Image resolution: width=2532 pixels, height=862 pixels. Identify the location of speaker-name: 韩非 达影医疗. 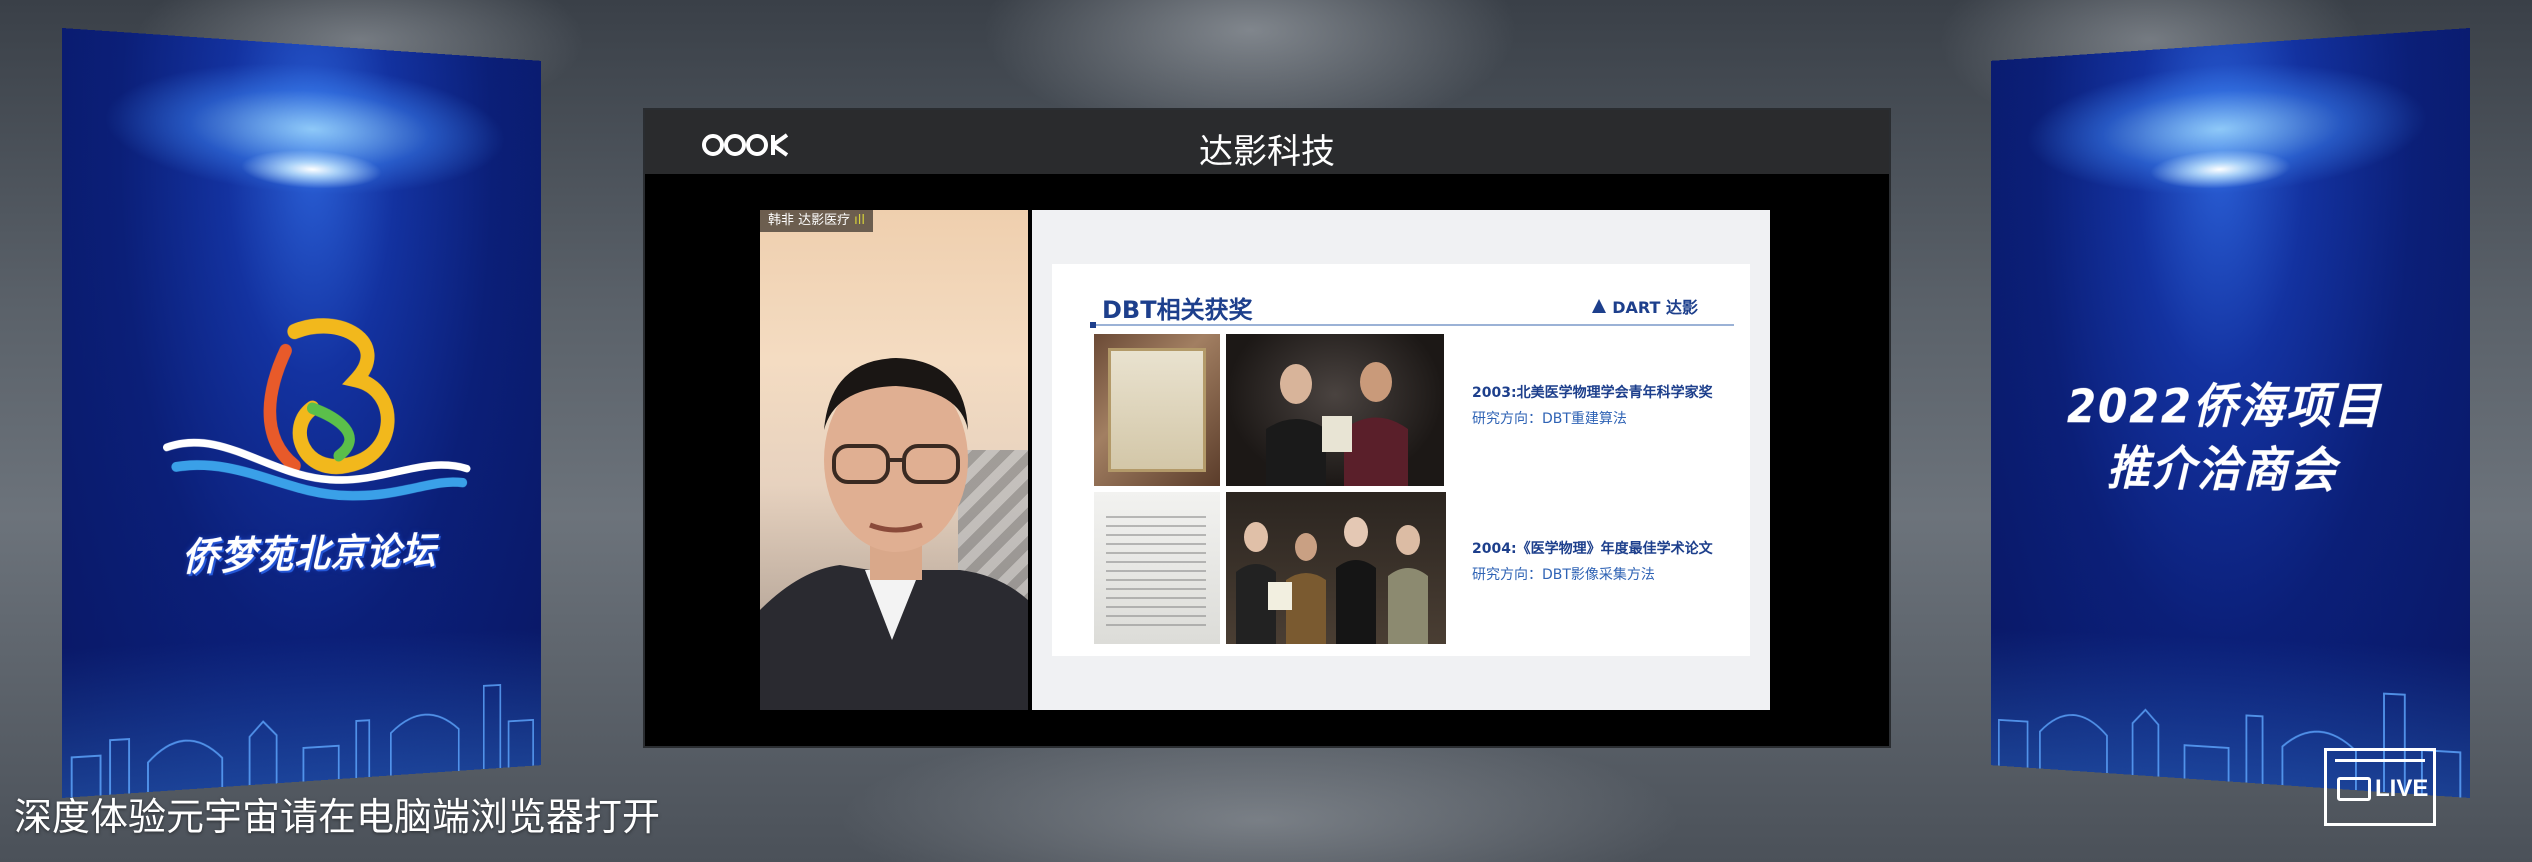
(809, 220).